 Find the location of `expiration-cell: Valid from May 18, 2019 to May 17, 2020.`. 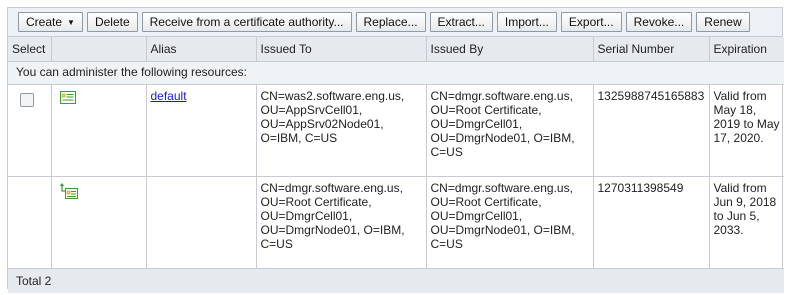

expiration-cell: Valid from May 18, 2019 to May 17, 2020. is located at coordinates (746, 130).